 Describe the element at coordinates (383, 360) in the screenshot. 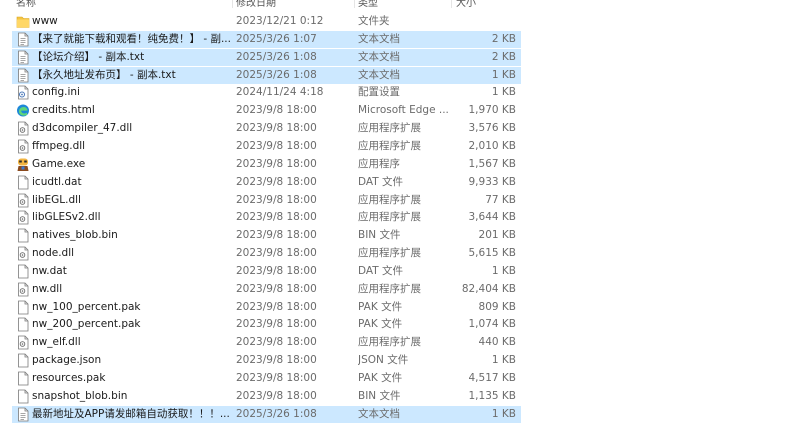

I see `file-type: JSON 文件` at that location.